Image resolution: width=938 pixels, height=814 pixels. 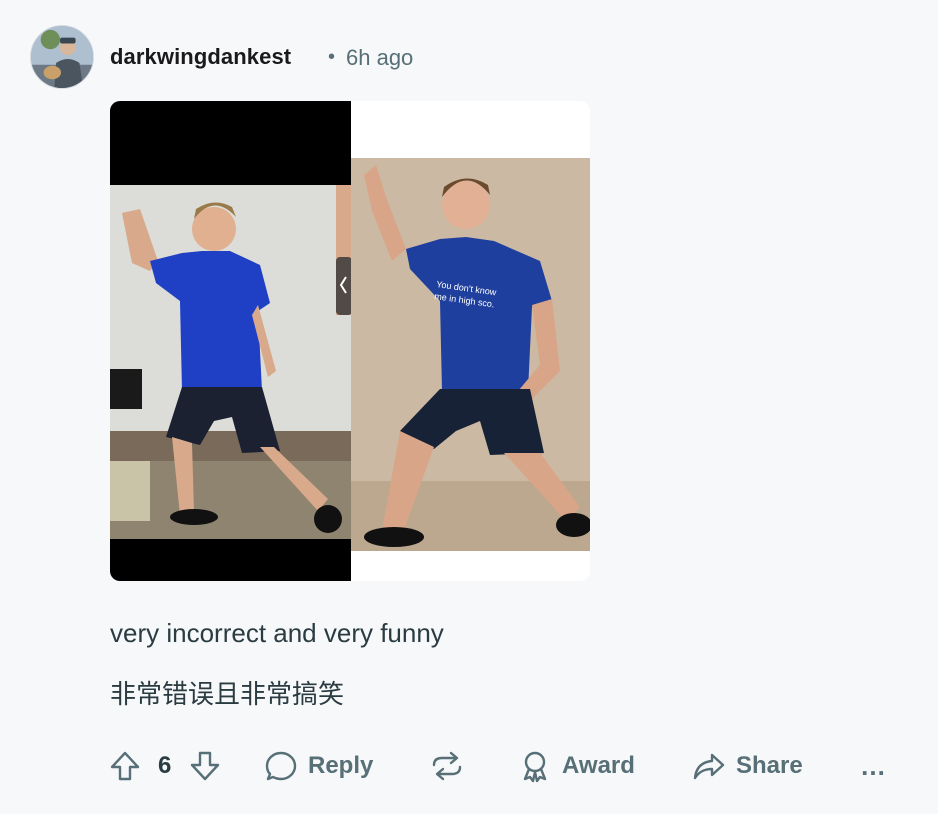 What do you see at coordinates (379, 58) in the screenshot?
I see `timestamp: 6h ago` at bounding box center [379, 58].